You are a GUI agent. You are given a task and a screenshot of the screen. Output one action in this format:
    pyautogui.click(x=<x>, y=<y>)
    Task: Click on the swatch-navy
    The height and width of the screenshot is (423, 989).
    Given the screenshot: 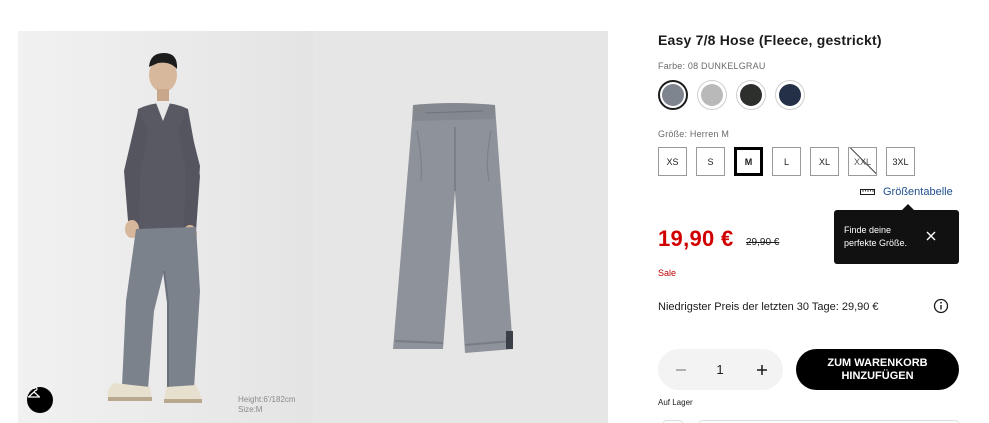 What is the action you would take?
    pyautogui.click(x=790, y=95)
    